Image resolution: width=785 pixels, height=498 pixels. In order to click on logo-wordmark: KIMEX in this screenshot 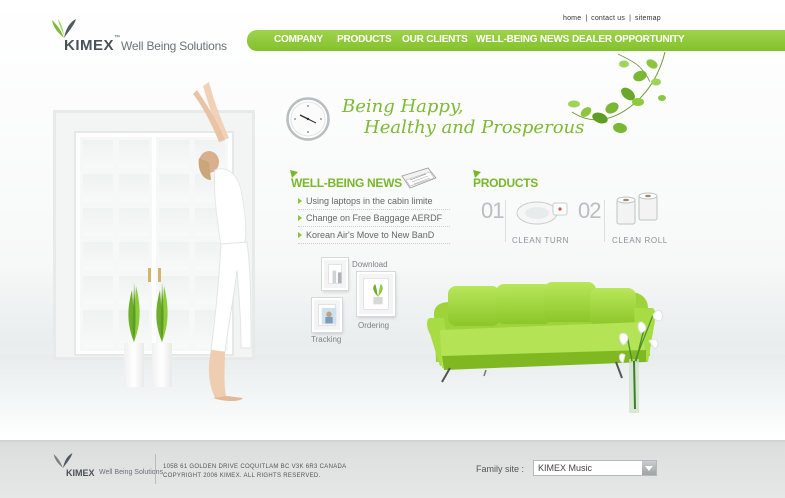, I will do `click(89, 45)`.